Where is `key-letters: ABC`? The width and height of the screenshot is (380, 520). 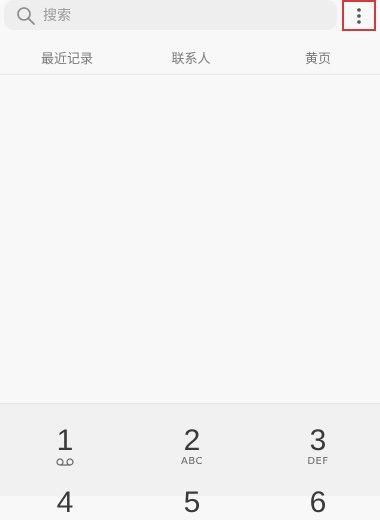 key-letters: ABC is located at coordinates (191, 461).